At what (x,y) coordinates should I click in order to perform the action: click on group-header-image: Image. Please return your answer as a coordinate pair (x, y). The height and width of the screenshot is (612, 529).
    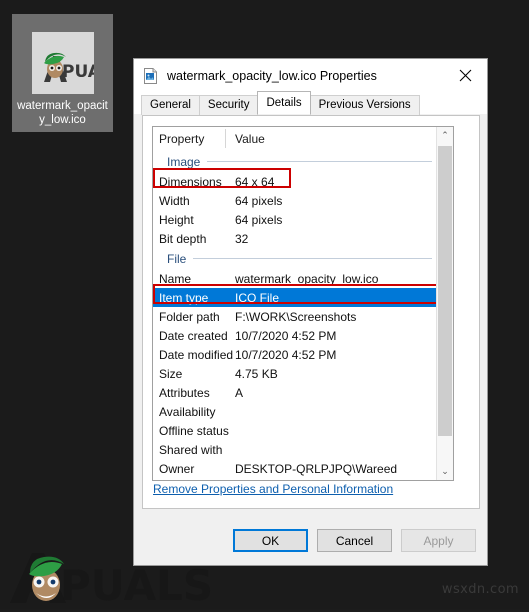
    Looking at the image, I should click on (294, 161).